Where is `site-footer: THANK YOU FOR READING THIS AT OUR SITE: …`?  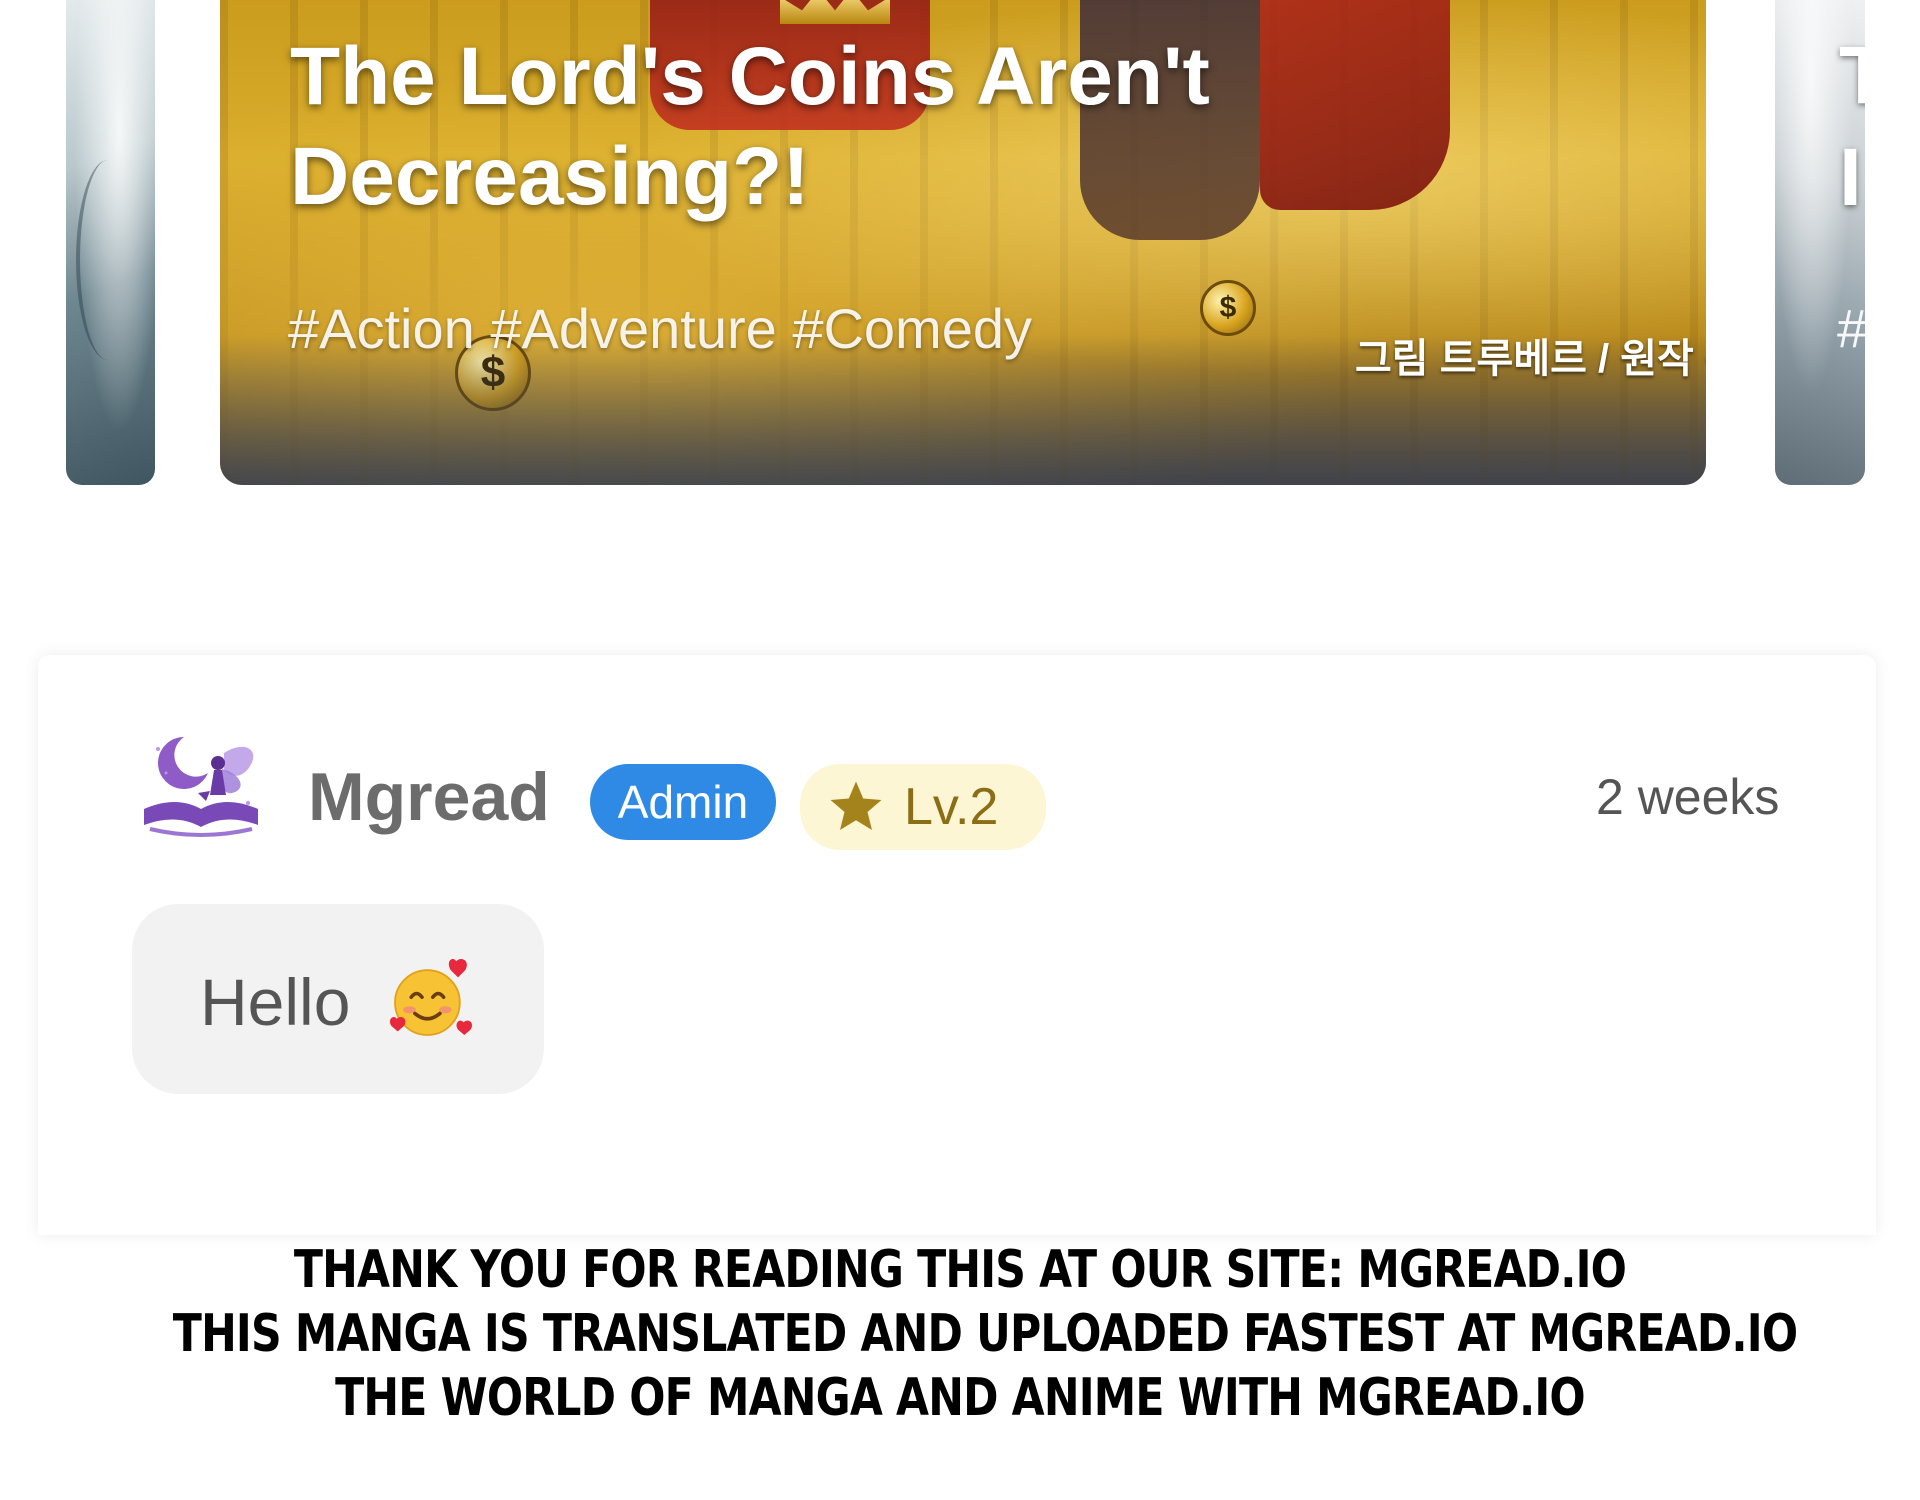
site-footer: THANK YOU FOR READING THIS AT OUR SITE: … is located at coordinates (960, 1334).